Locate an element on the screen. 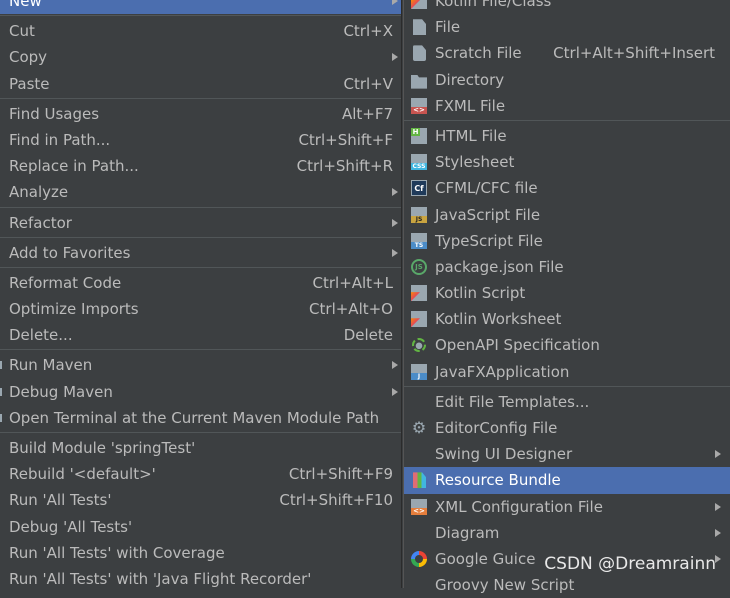 The width and height of the screenshot is (730, 598). menu-item-build-module-springtest: Build Module 'springTest' is located at coordinates (200, 448).